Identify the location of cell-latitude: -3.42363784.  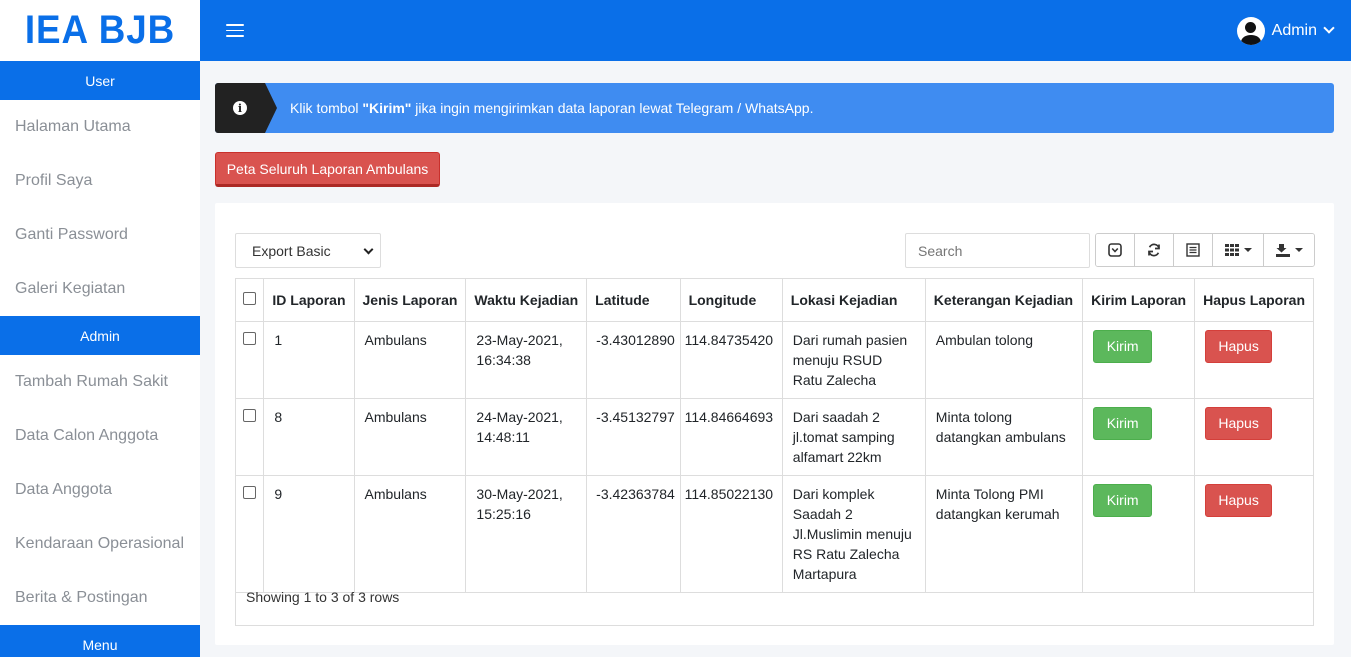
(633, 534).